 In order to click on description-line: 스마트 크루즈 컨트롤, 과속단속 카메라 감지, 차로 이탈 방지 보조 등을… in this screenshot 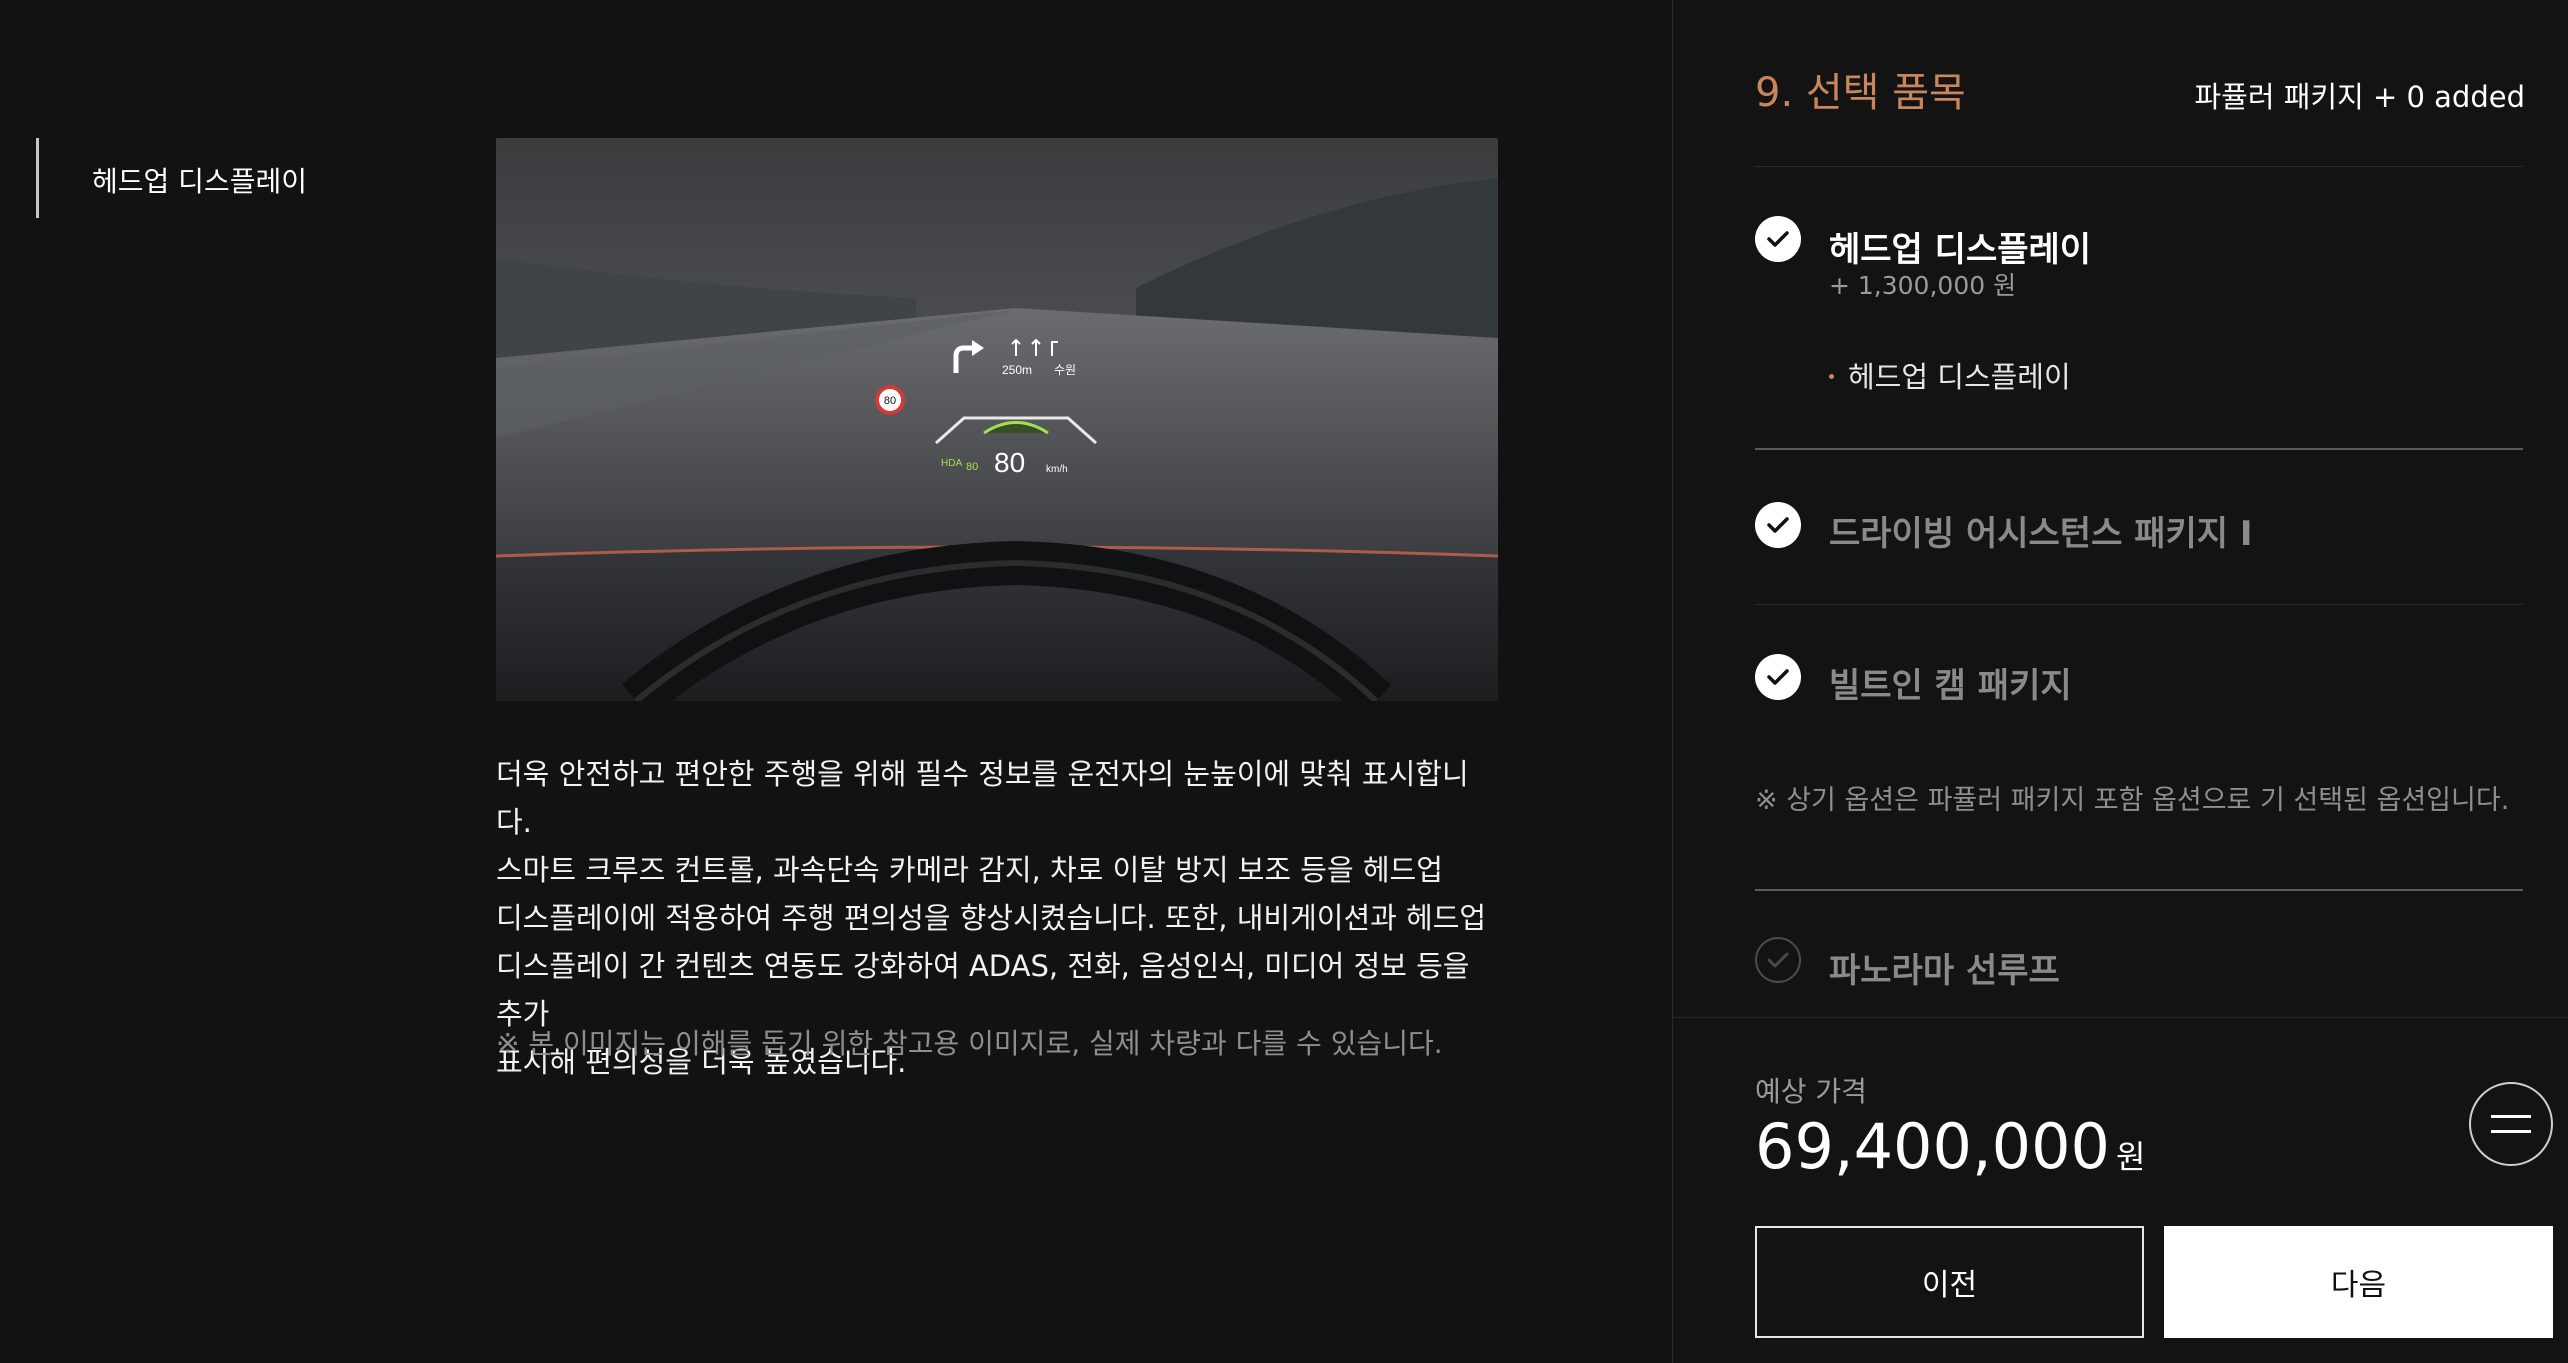, I will do `click(969, 870)`.